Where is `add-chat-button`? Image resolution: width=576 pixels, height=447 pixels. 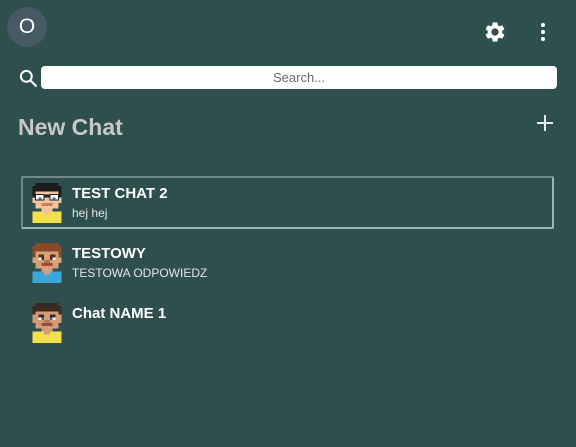
add-chat-button is located at coordinates (545, 123).